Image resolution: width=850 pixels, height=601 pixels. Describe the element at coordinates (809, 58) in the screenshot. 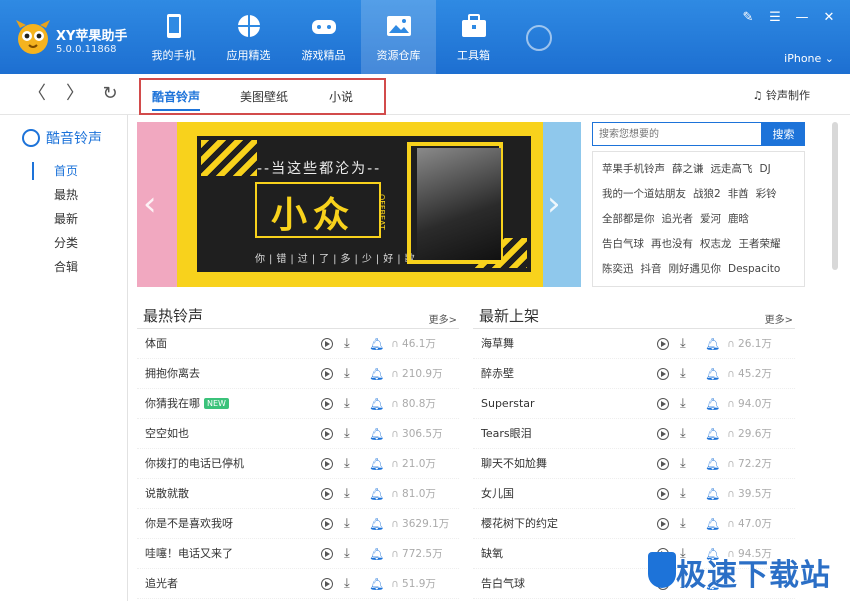

I see `device-selector: iPhone ⌄` at that location.